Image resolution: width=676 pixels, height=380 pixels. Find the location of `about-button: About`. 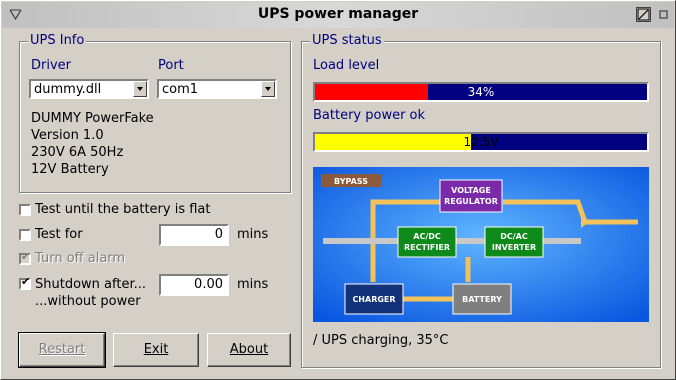

about-button: About is located at coordinates (249, 350).